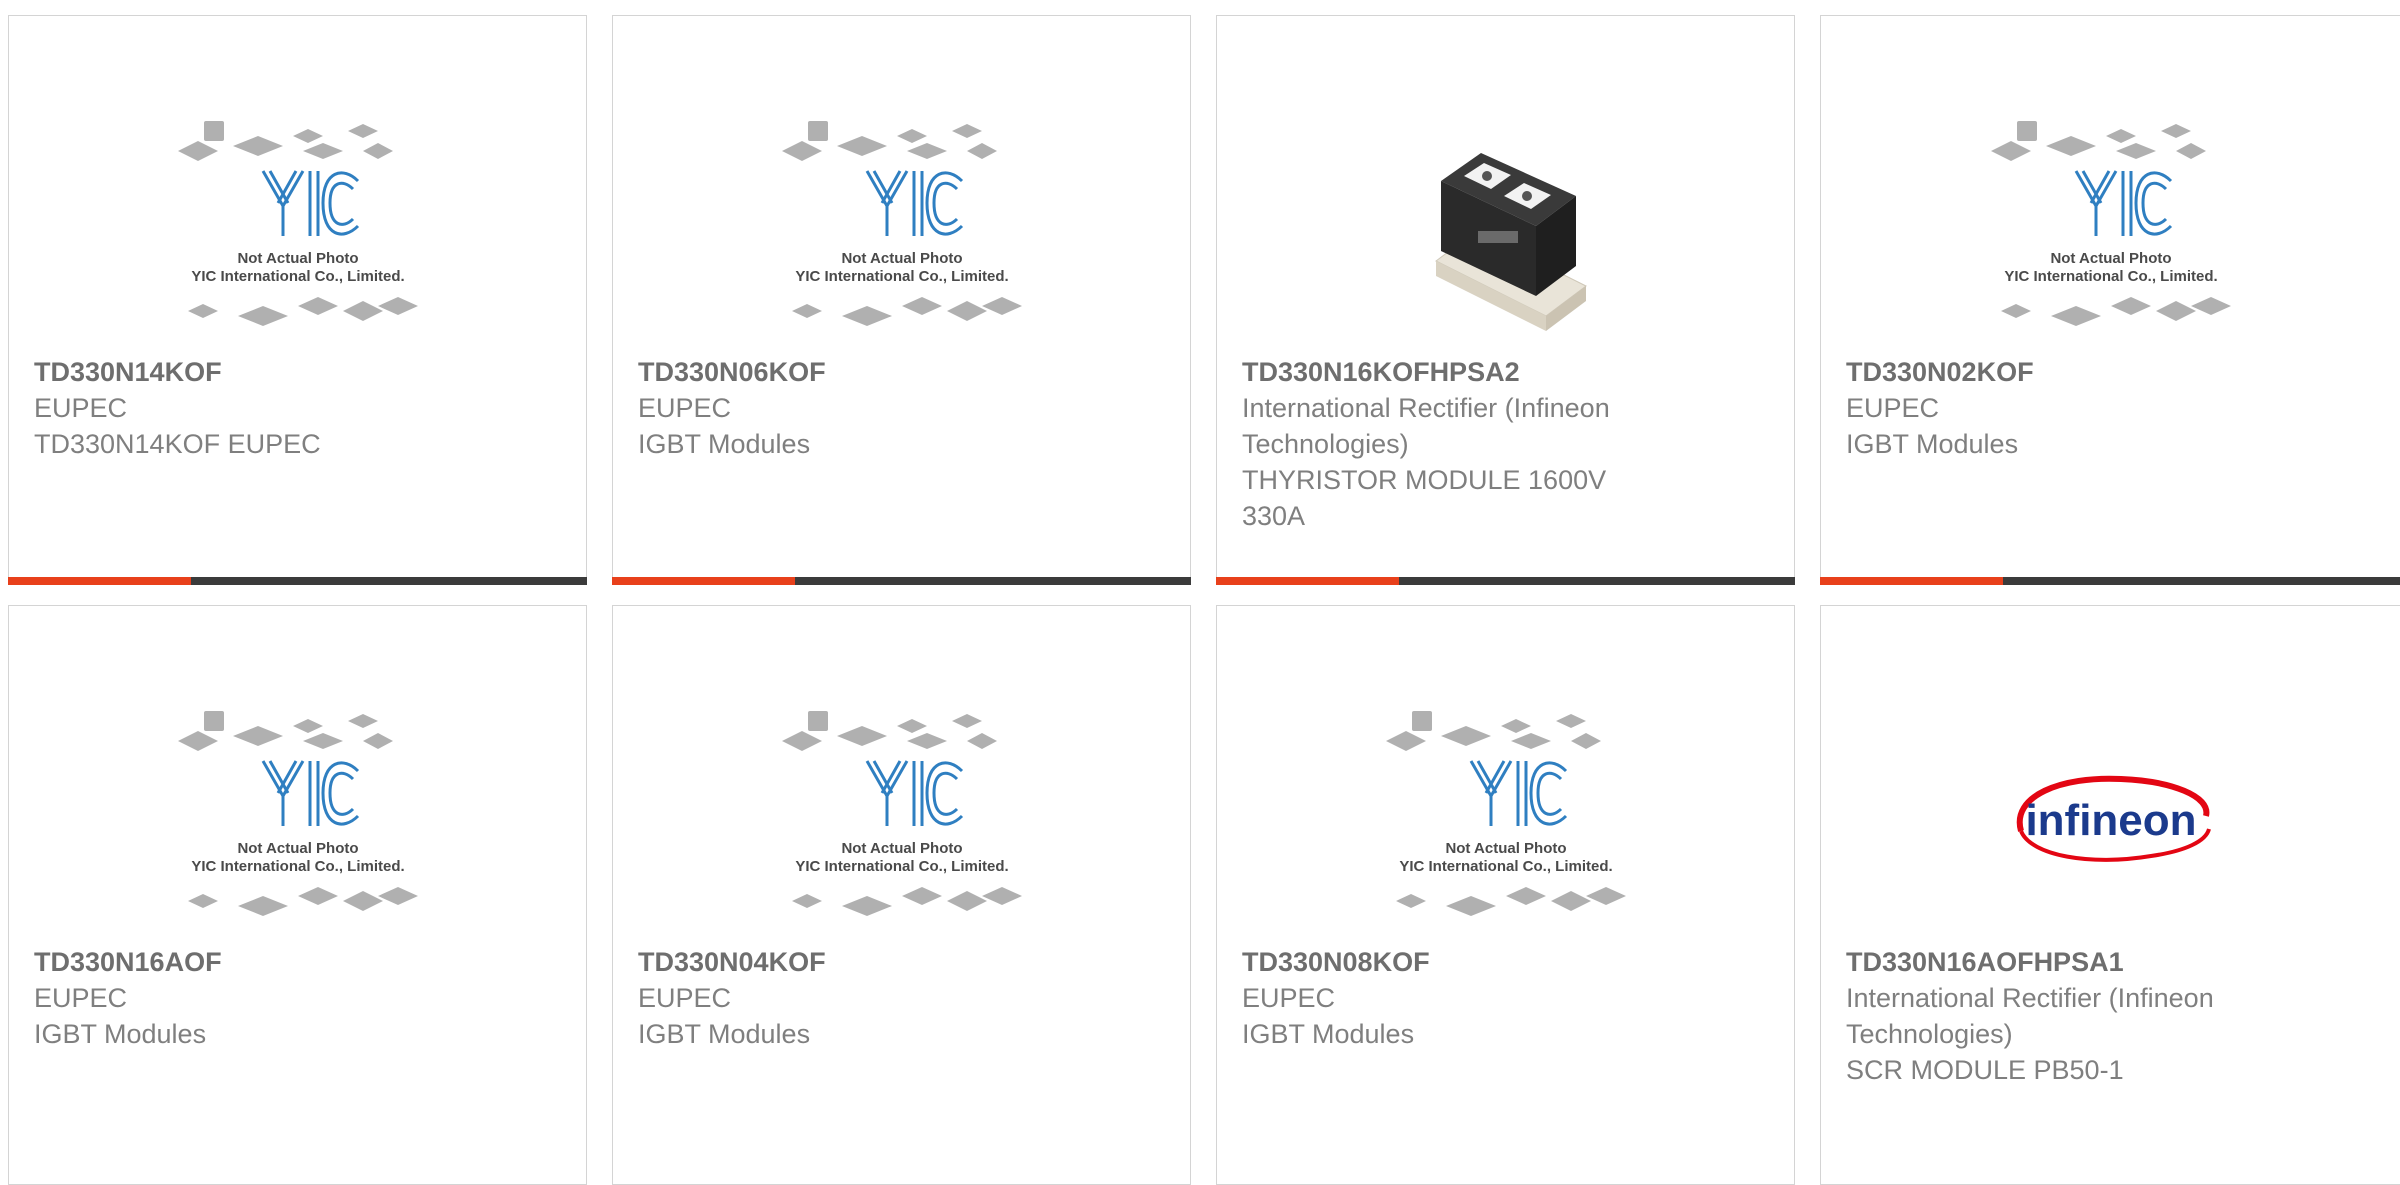 Image resolution: width=2400 pixels, height=1185 pixels. I want to click on product-info: TD330N04KOF EUPEC IGBT Modules, so click(894, 998).